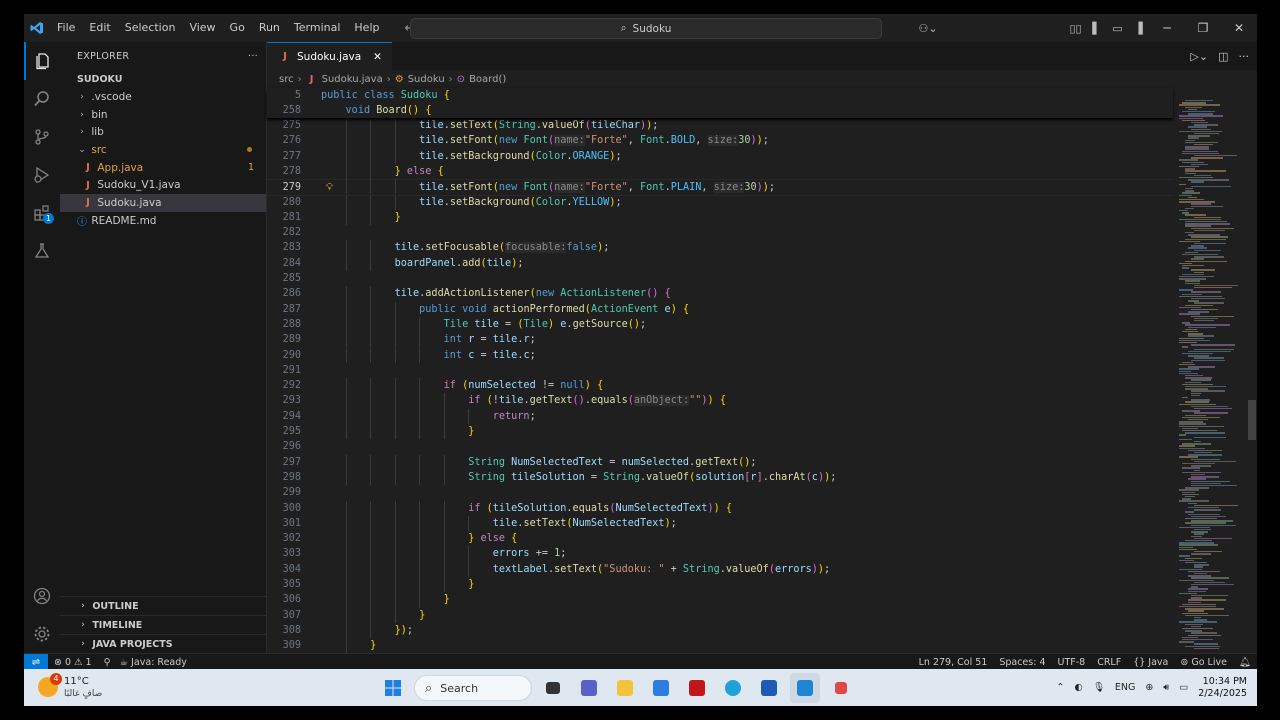  Describe the element at coordinates (1150, 662) in the screenshot. I see `language-mode: {} Java` at that location.